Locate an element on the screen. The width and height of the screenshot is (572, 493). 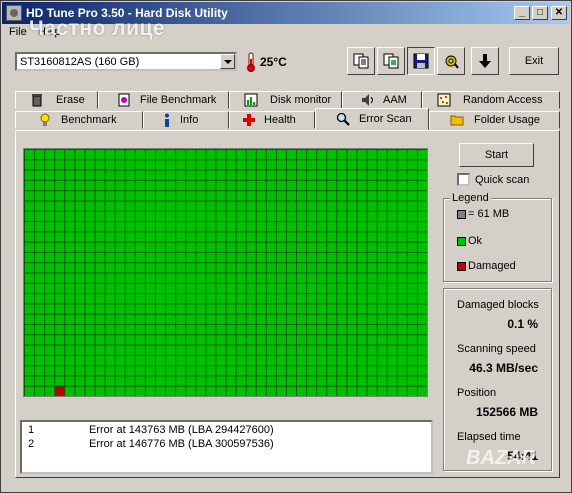
tab-health: Health is located at coordinates (272, 120).